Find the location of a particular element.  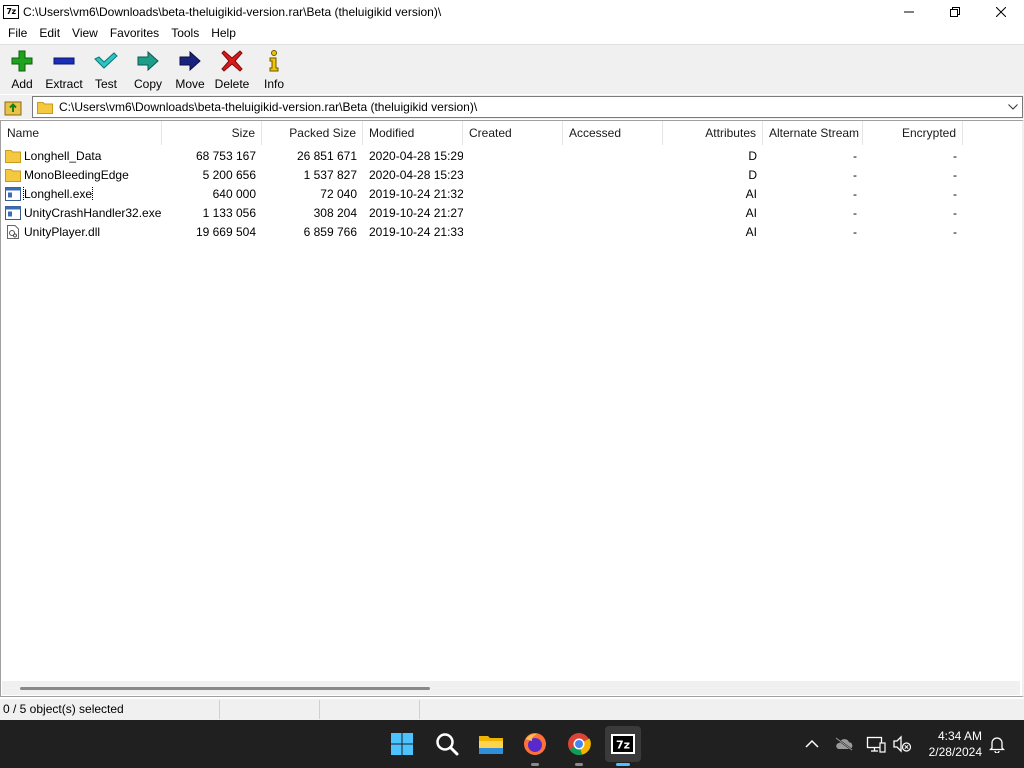

name-cell: UnityPlayer.dll is located at coordinates (81, 231).